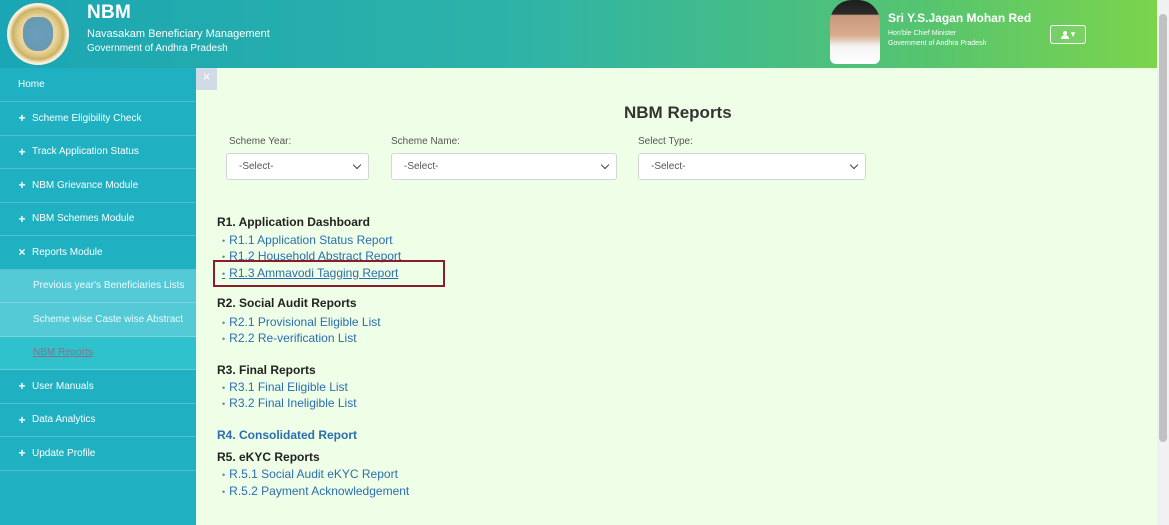 The width and height of the screenshot is (1169, 525). What do you see at coordinates (260, 141) in the screenshot?
I see `scheme-year-label: Scheme Year:` at bounding box center [260, 141].